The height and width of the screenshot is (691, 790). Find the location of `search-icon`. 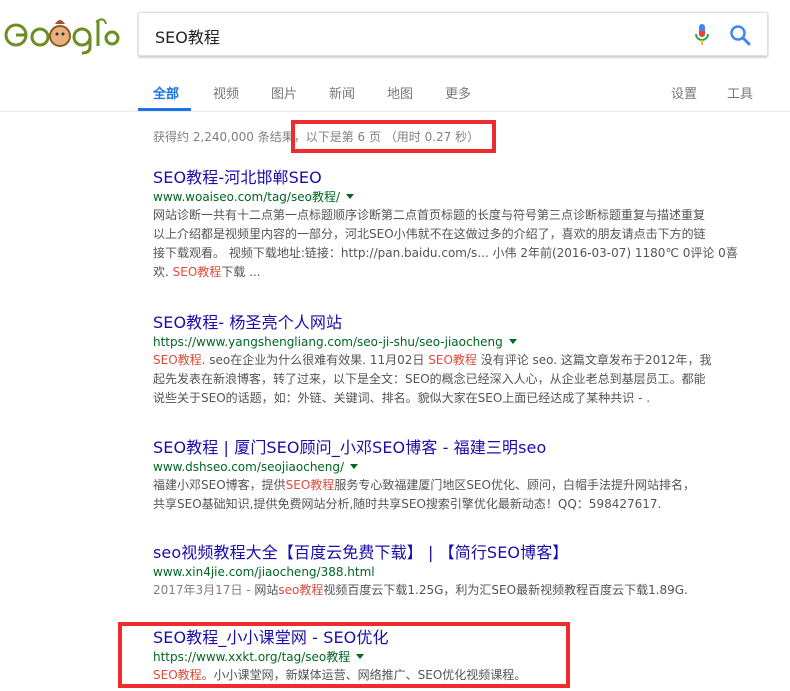

search-icon is located at coordinates (740, 35).